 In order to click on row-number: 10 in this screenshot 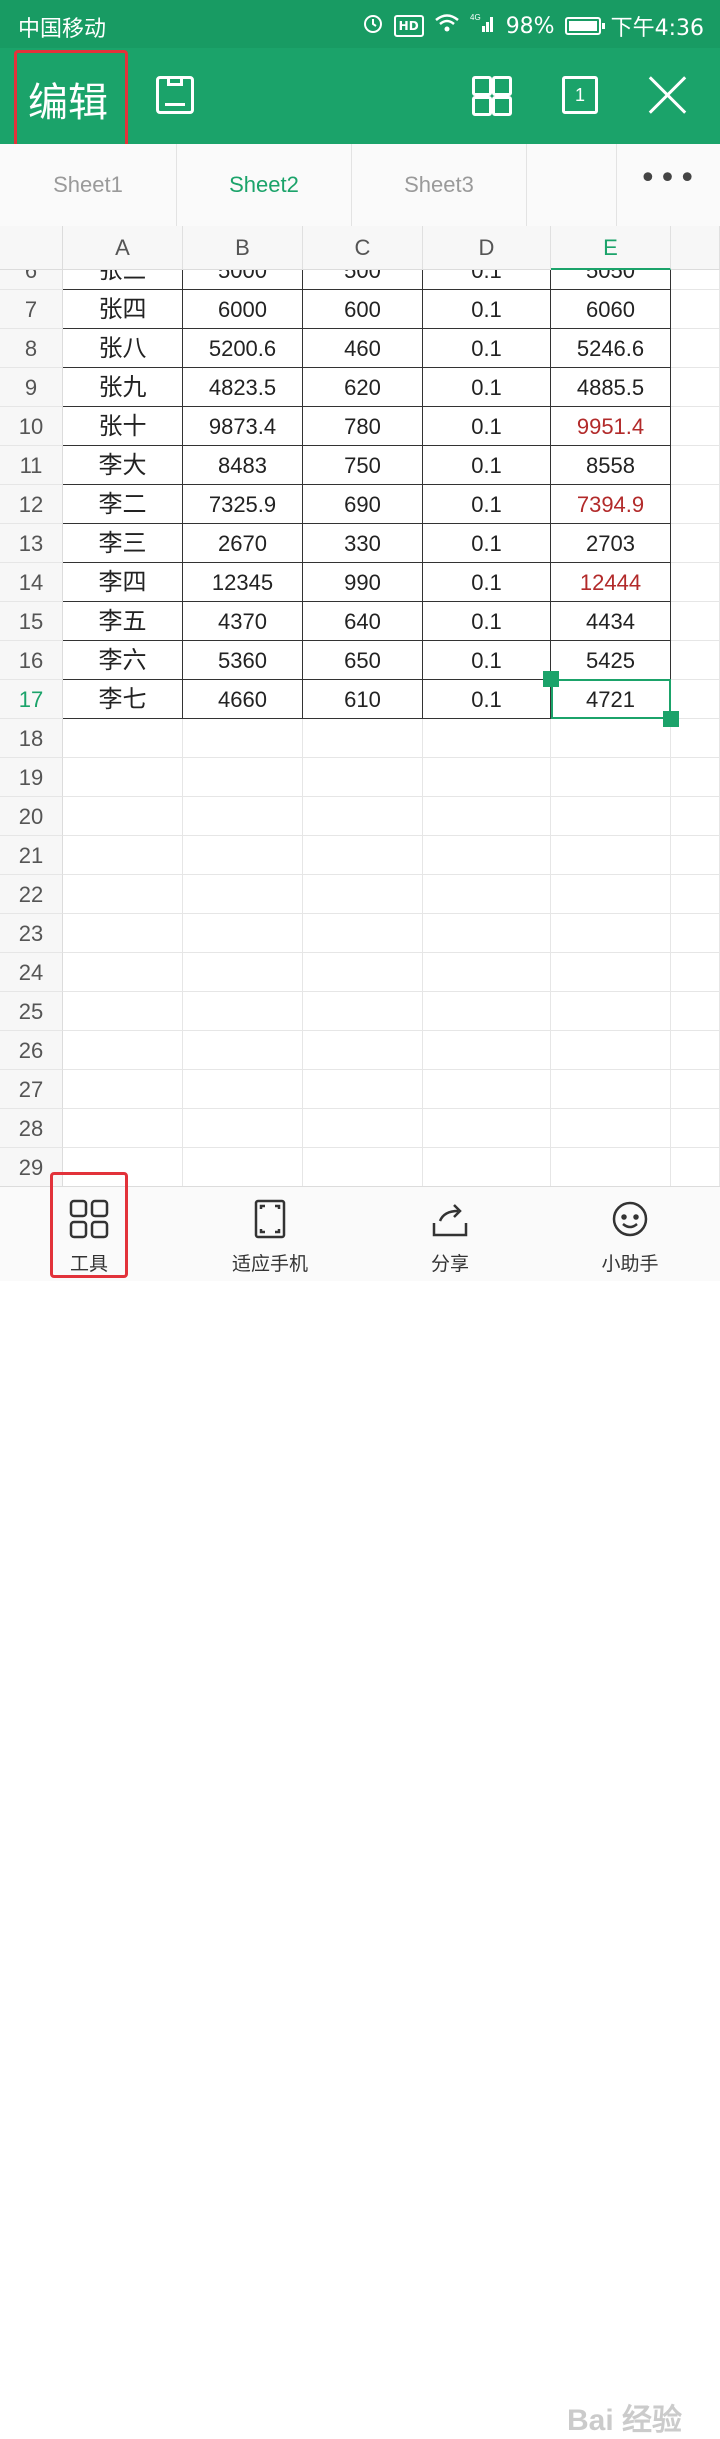, I will do `click(31, 426)`.